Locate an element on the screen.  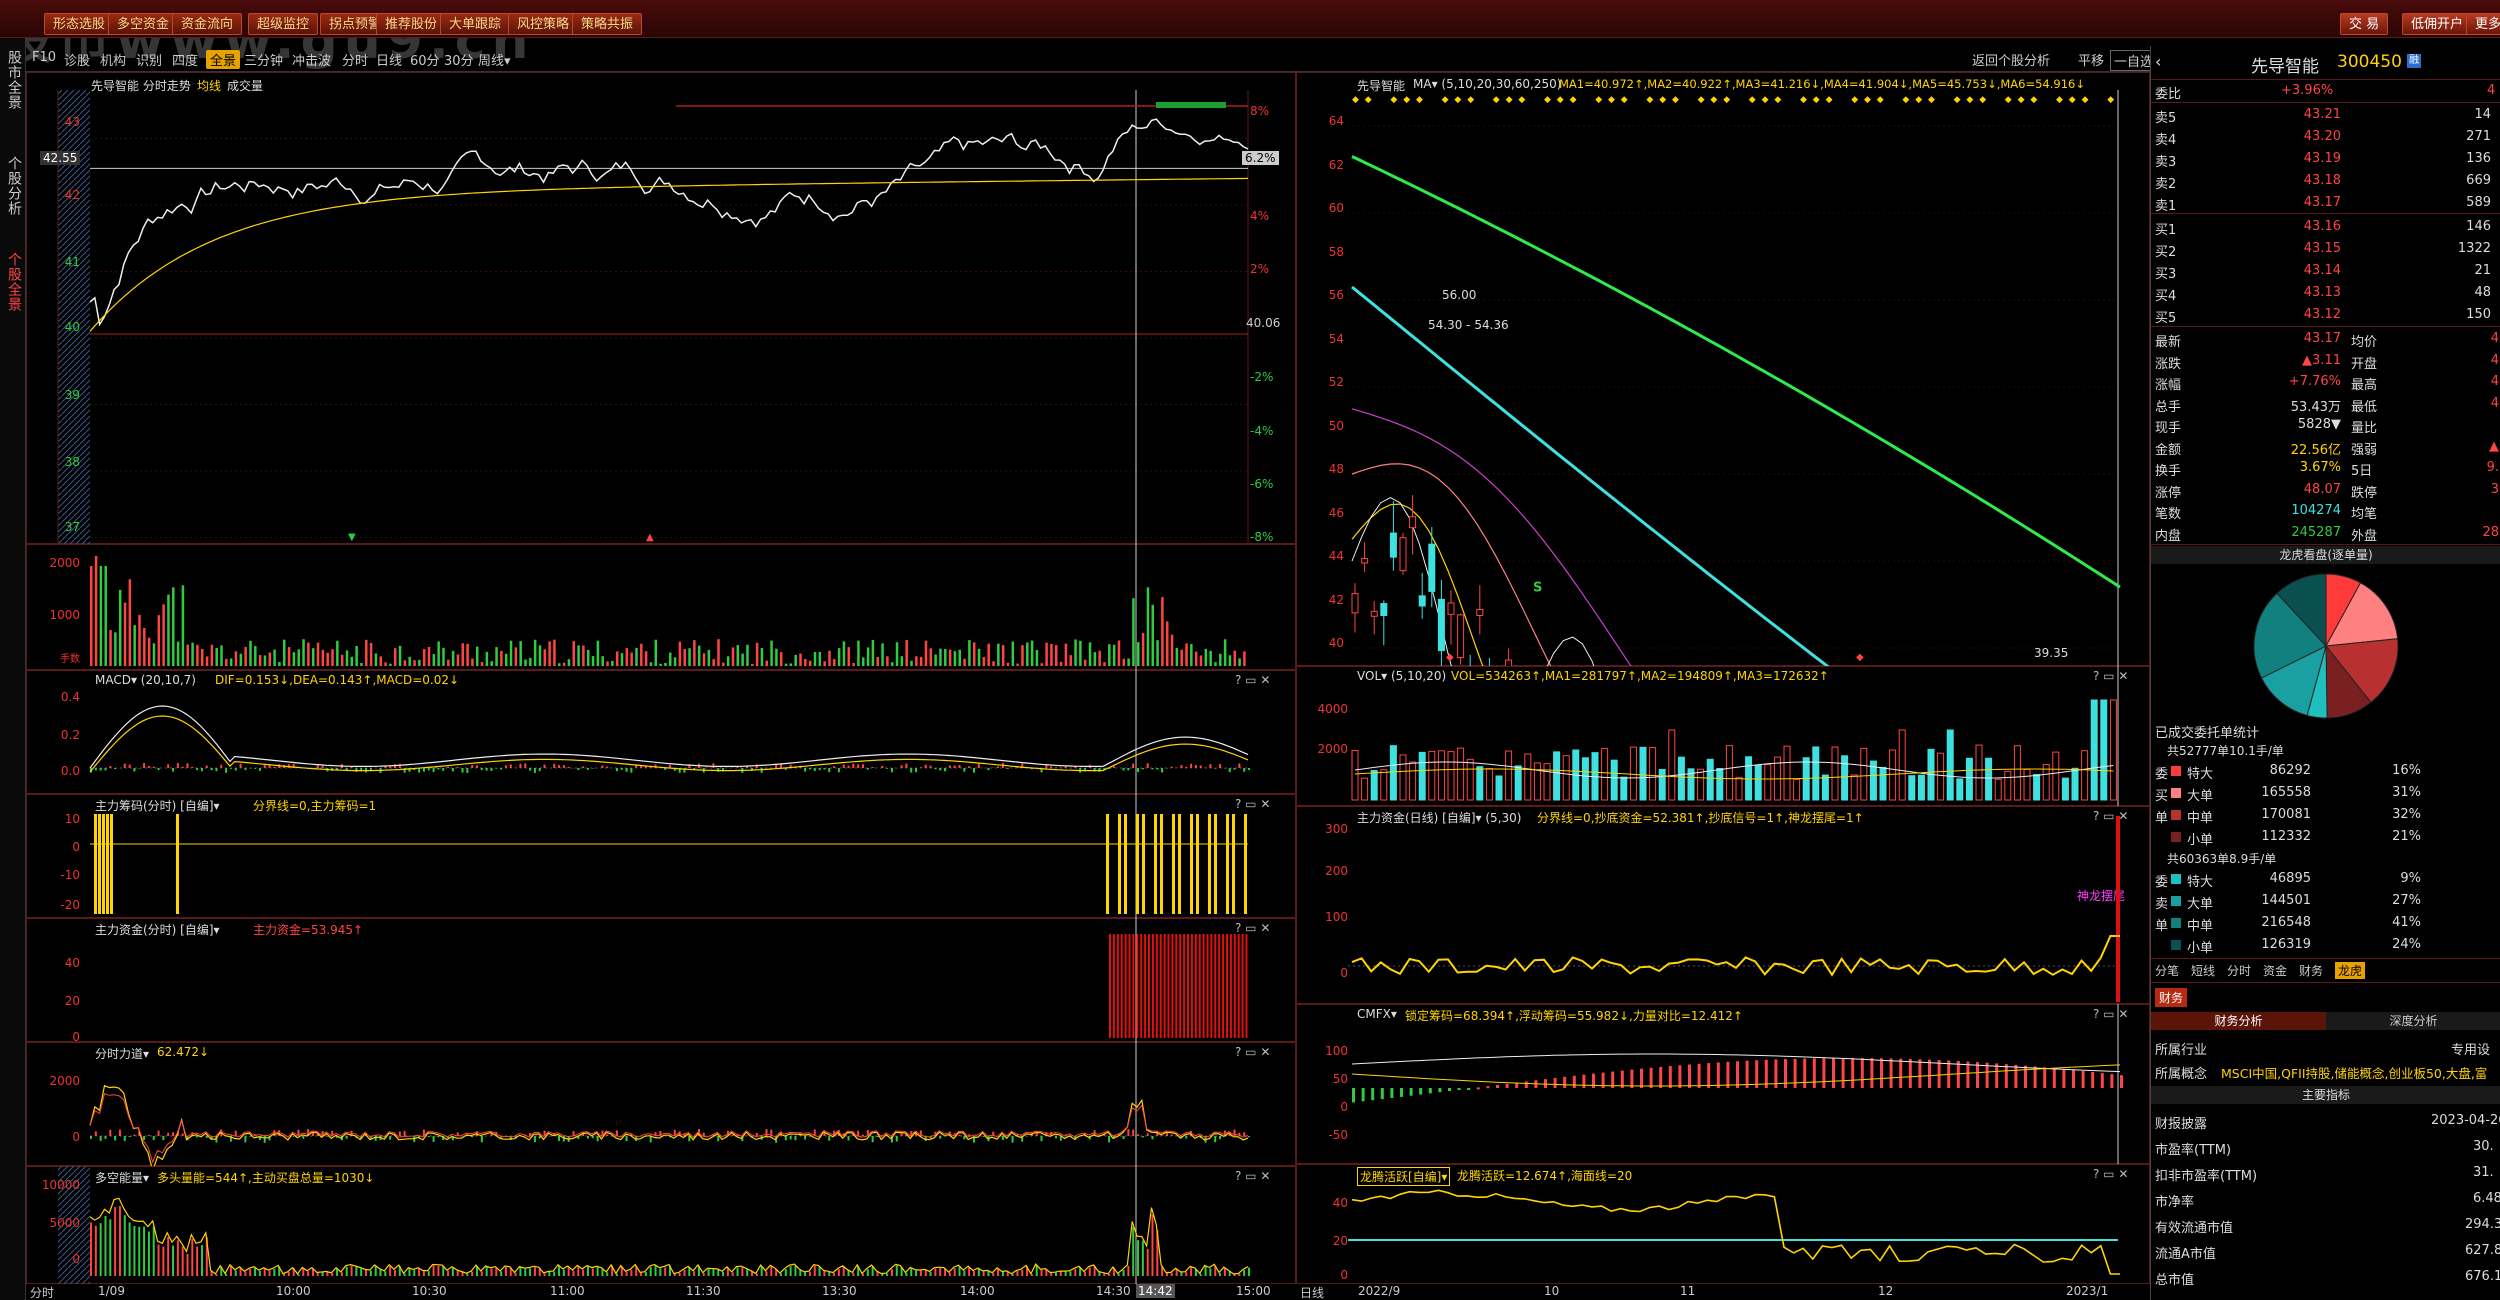
quote-tab: 龙虎 is located at coordinates (2350, 970).